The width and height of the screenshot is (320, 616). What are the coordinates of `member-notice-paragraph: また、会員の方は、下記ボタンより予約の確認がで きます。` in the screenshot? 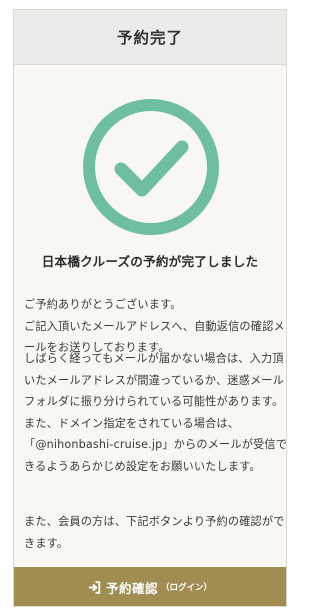 It's located at (154, 532).